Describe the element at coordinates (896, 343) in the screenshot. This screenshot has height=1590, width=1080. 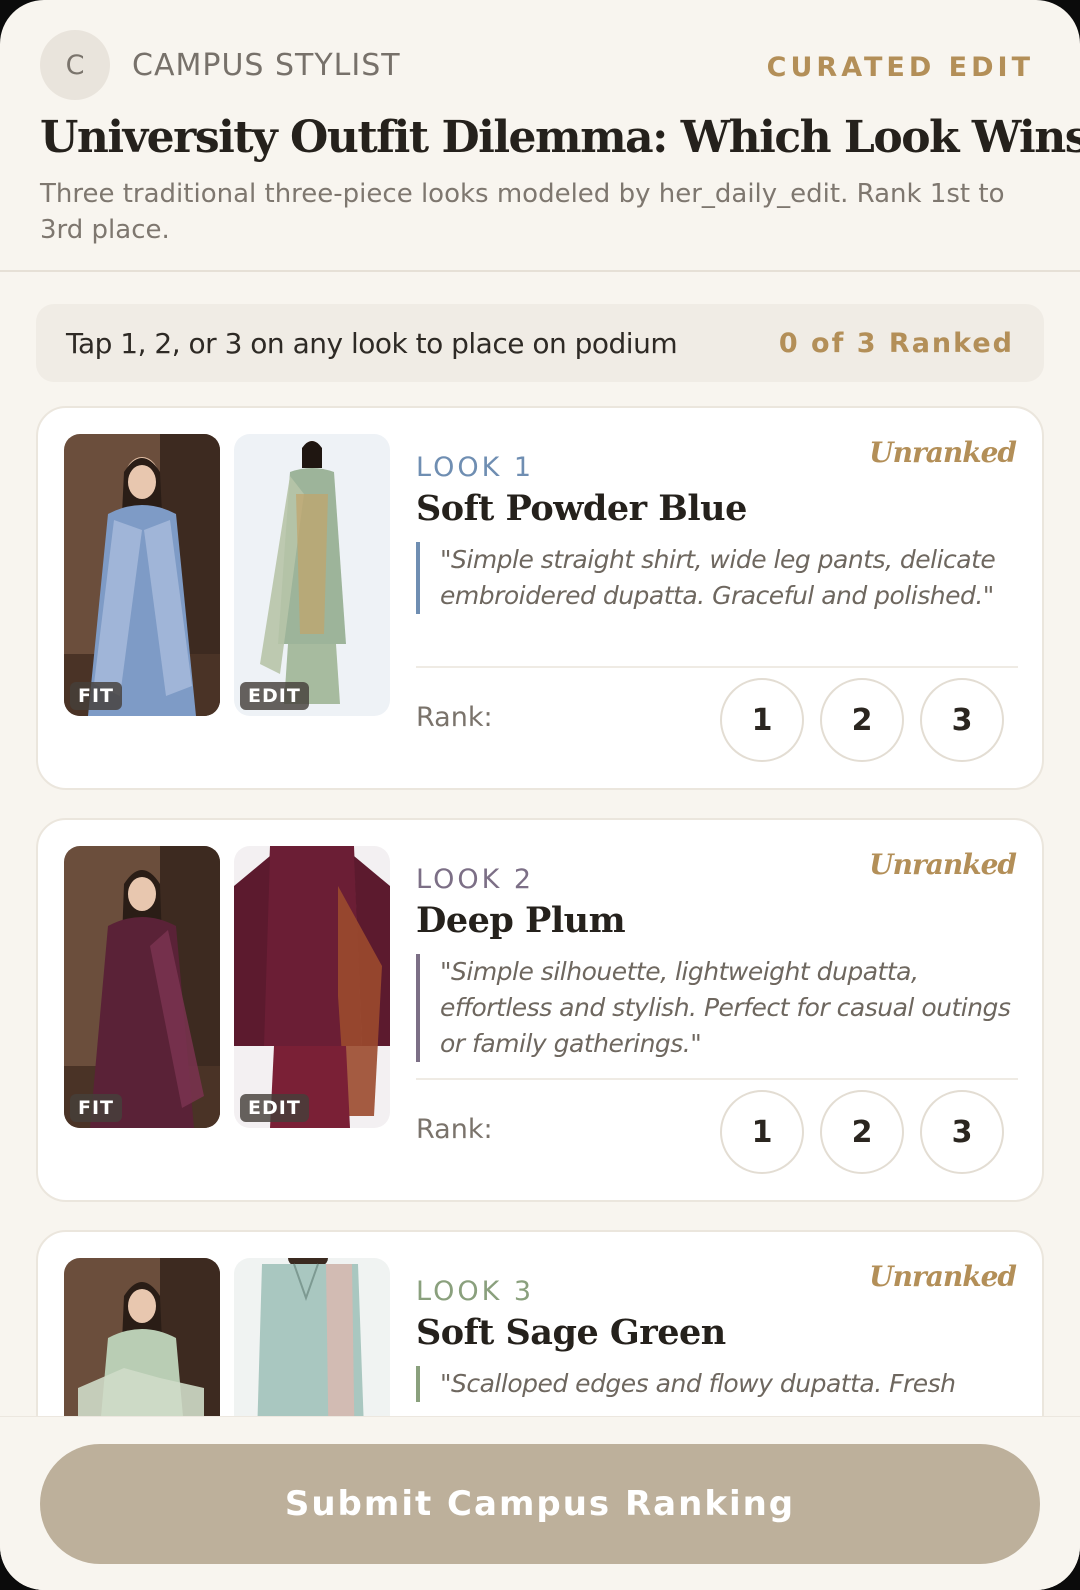
I see `ranked-count: 0 of 3 Ranked` at that location.